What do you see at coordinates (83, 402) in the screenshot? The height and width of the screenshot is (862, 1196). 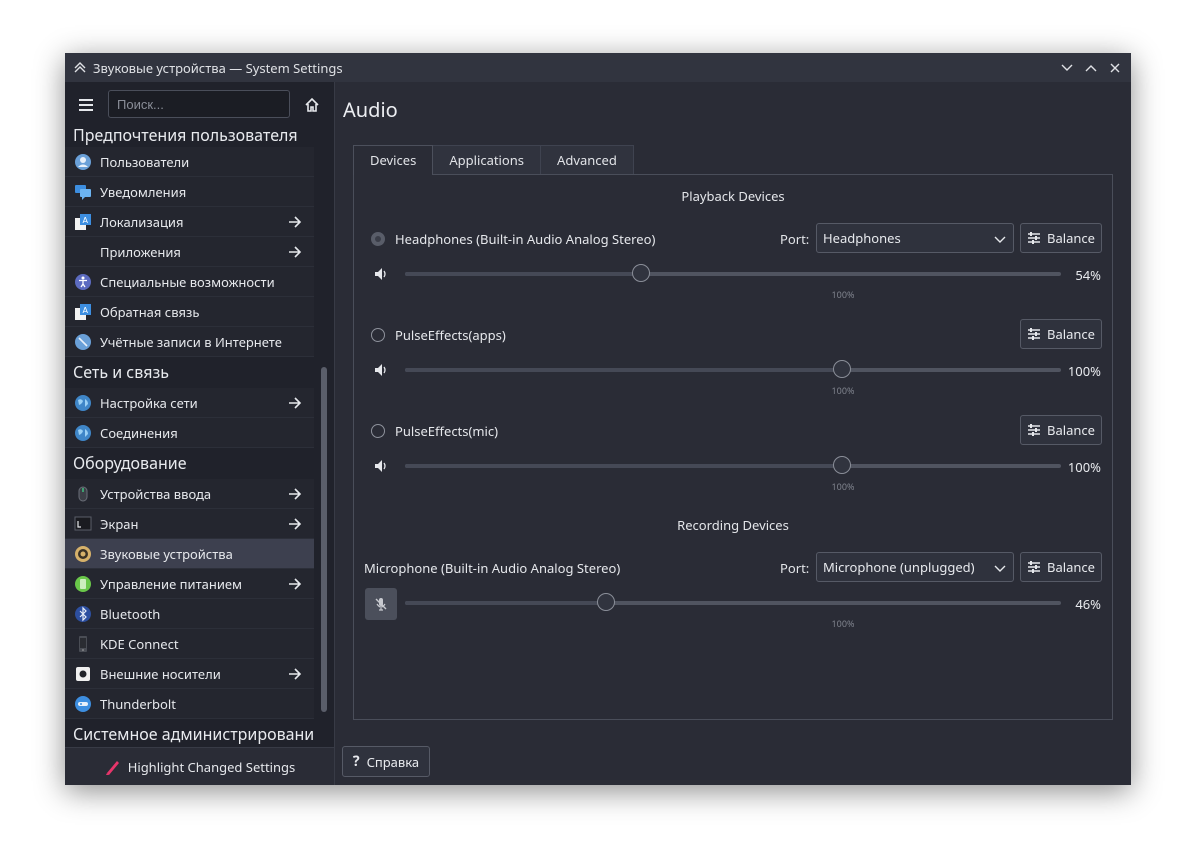 I see `network-globe-icon` at bounding box center [83, 402].